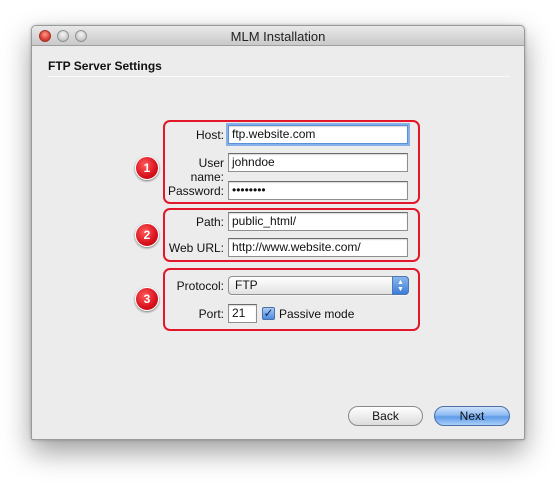 The height and width of the screenshot is (488, 560). Describe the element at coordinates (147, 235) in the screenshot. I see `annotation-badge-2: 2` at that location.